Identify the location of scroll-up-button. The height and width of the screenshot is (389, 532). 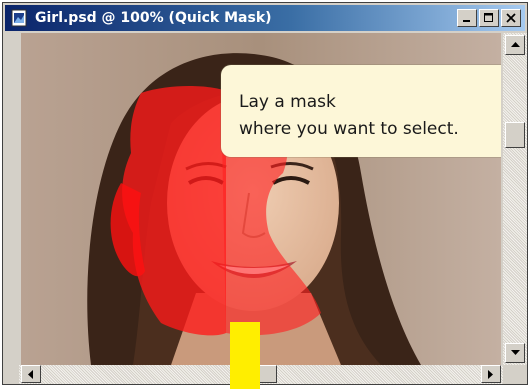
(515, 45).